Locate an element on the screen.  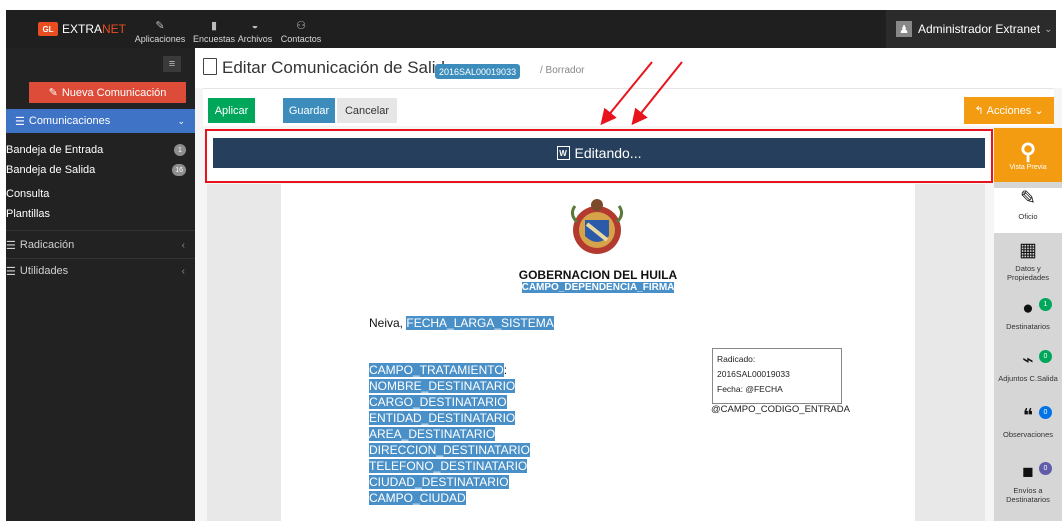
nav-encuestas: ▮ Encuestas is located at coordinates (214, 29).